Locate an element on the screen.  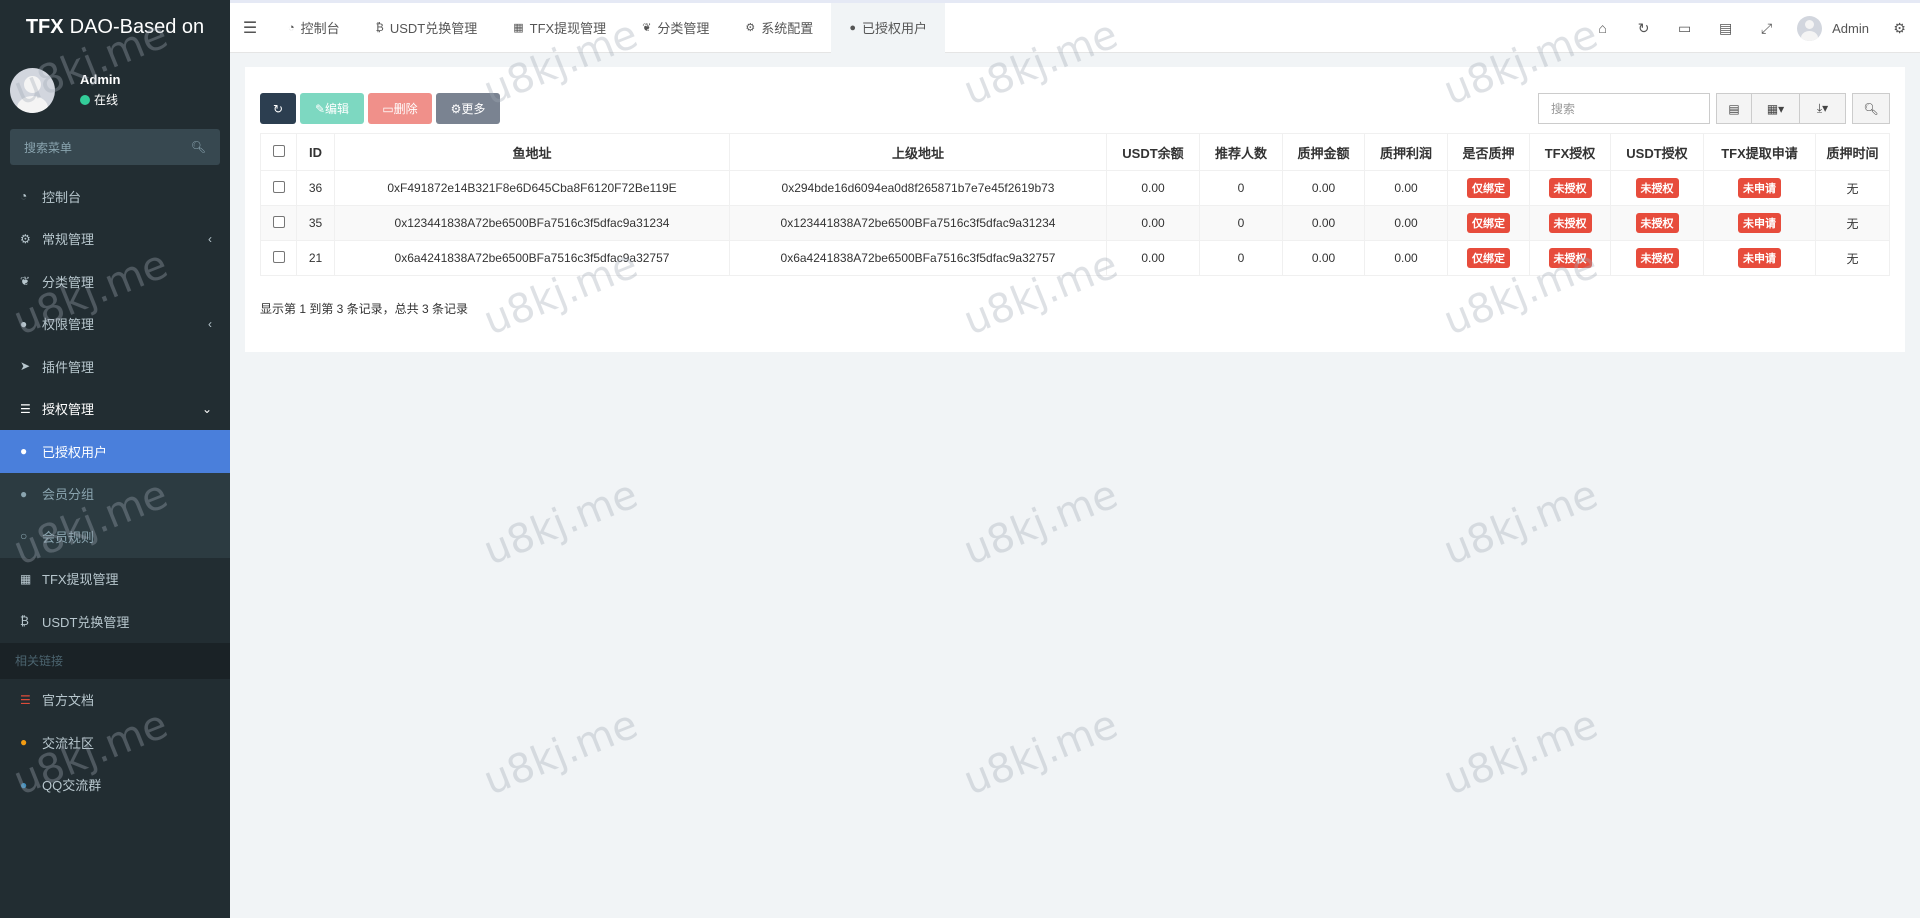
select-all-header is located at coordinates (278, 152).